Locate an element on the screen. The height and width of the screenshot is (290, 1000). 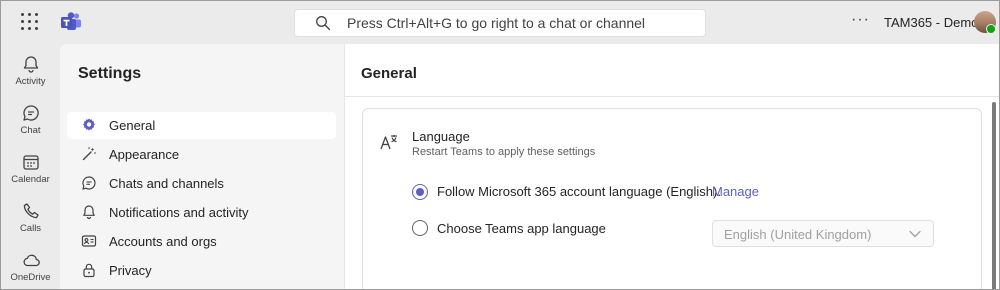
search-box is located at coordinates (500, 23).